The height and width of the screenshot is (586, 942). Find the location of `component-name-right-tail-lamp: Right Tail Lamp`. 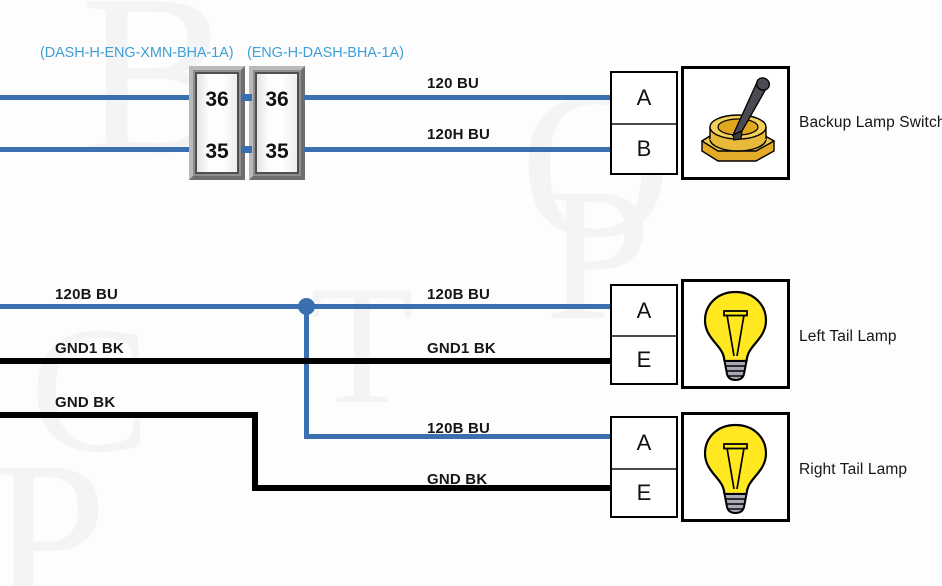

component-name-right-tail-lamp: Right Tail Lamp is located at coordinates (853, 469).